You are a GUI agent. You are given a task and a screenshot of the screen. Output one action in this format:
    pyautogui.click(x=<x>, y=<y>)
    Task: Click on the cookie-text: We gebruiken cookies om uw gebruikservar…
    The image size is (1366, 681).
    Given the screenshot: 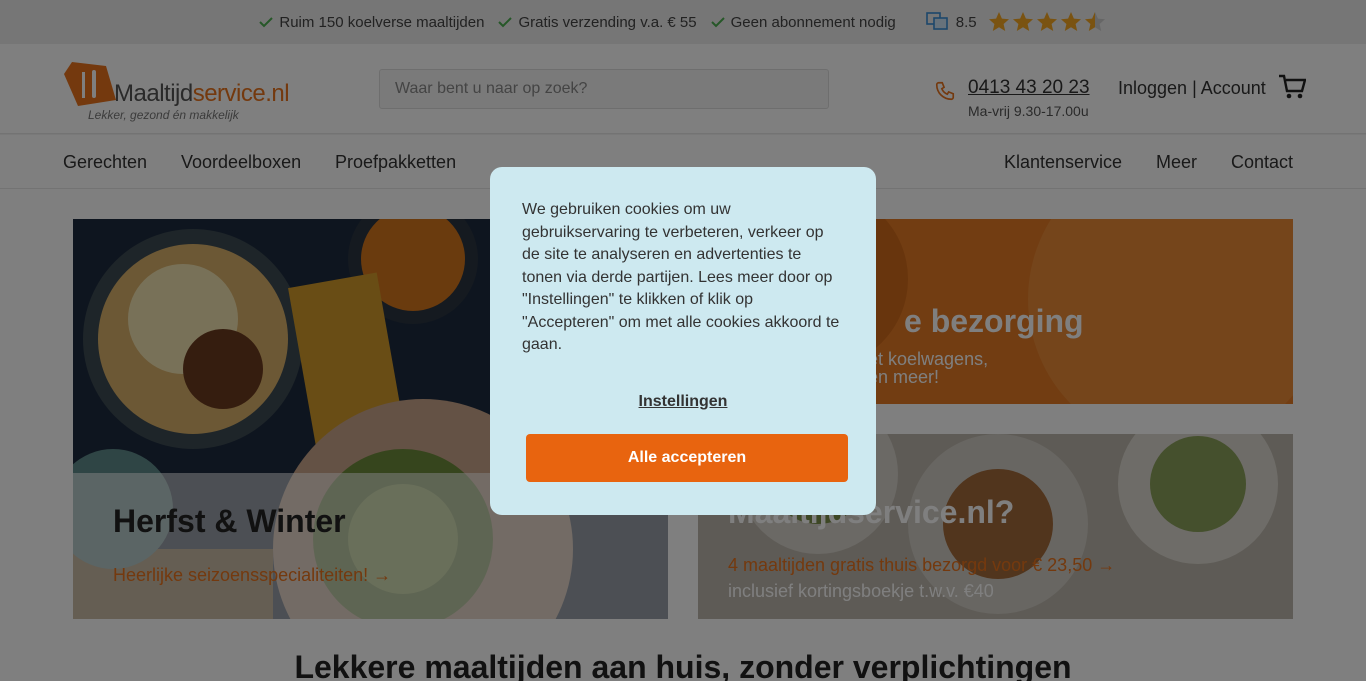 What is the action you would take?
    pyautogui.click(x=681, y=277)
    